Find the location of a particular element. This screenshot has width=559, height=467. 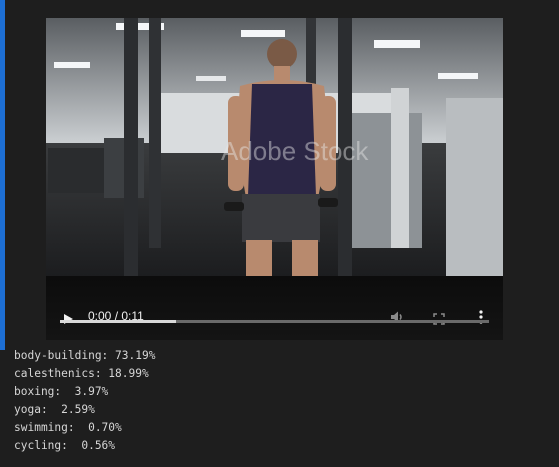

active-cell-indicator is located at coordinates (2, 175).